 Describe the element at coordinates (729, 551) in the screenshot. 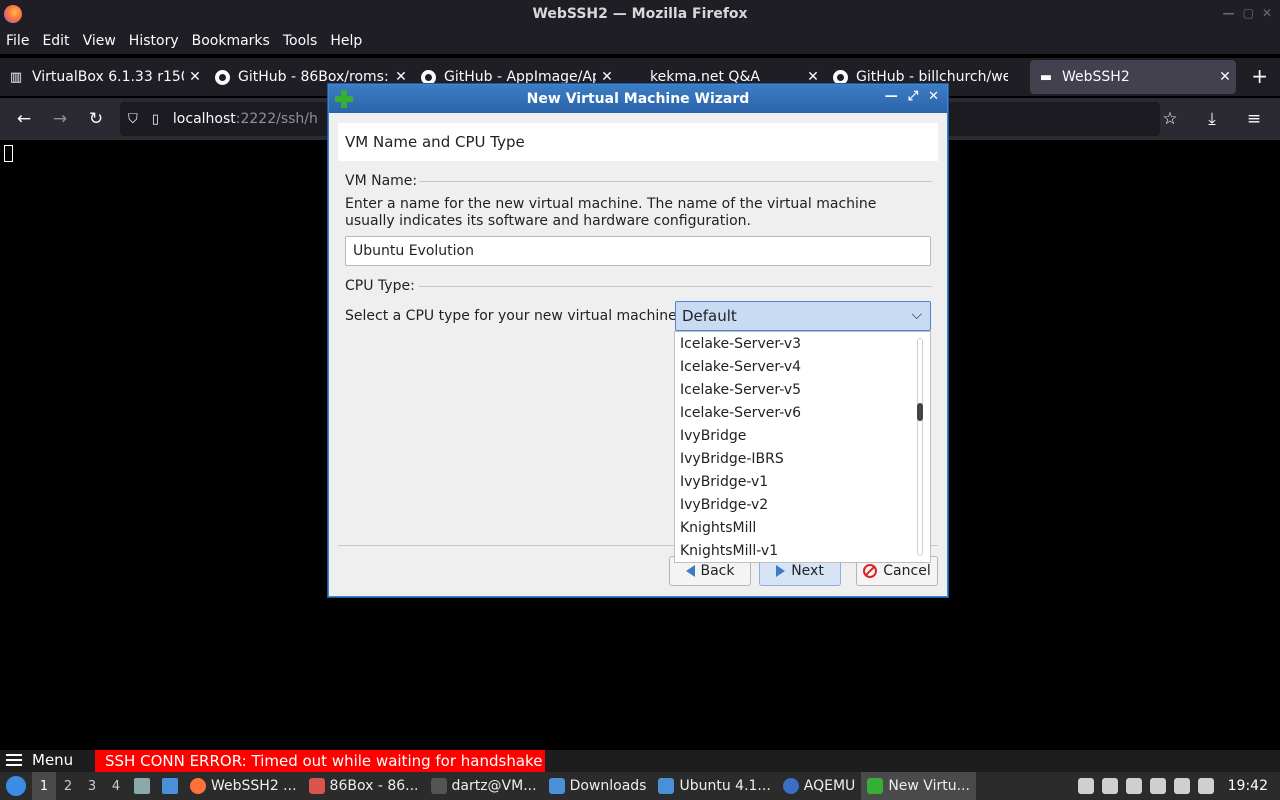

I see `list-item: KnightsMill-v1` at that location.